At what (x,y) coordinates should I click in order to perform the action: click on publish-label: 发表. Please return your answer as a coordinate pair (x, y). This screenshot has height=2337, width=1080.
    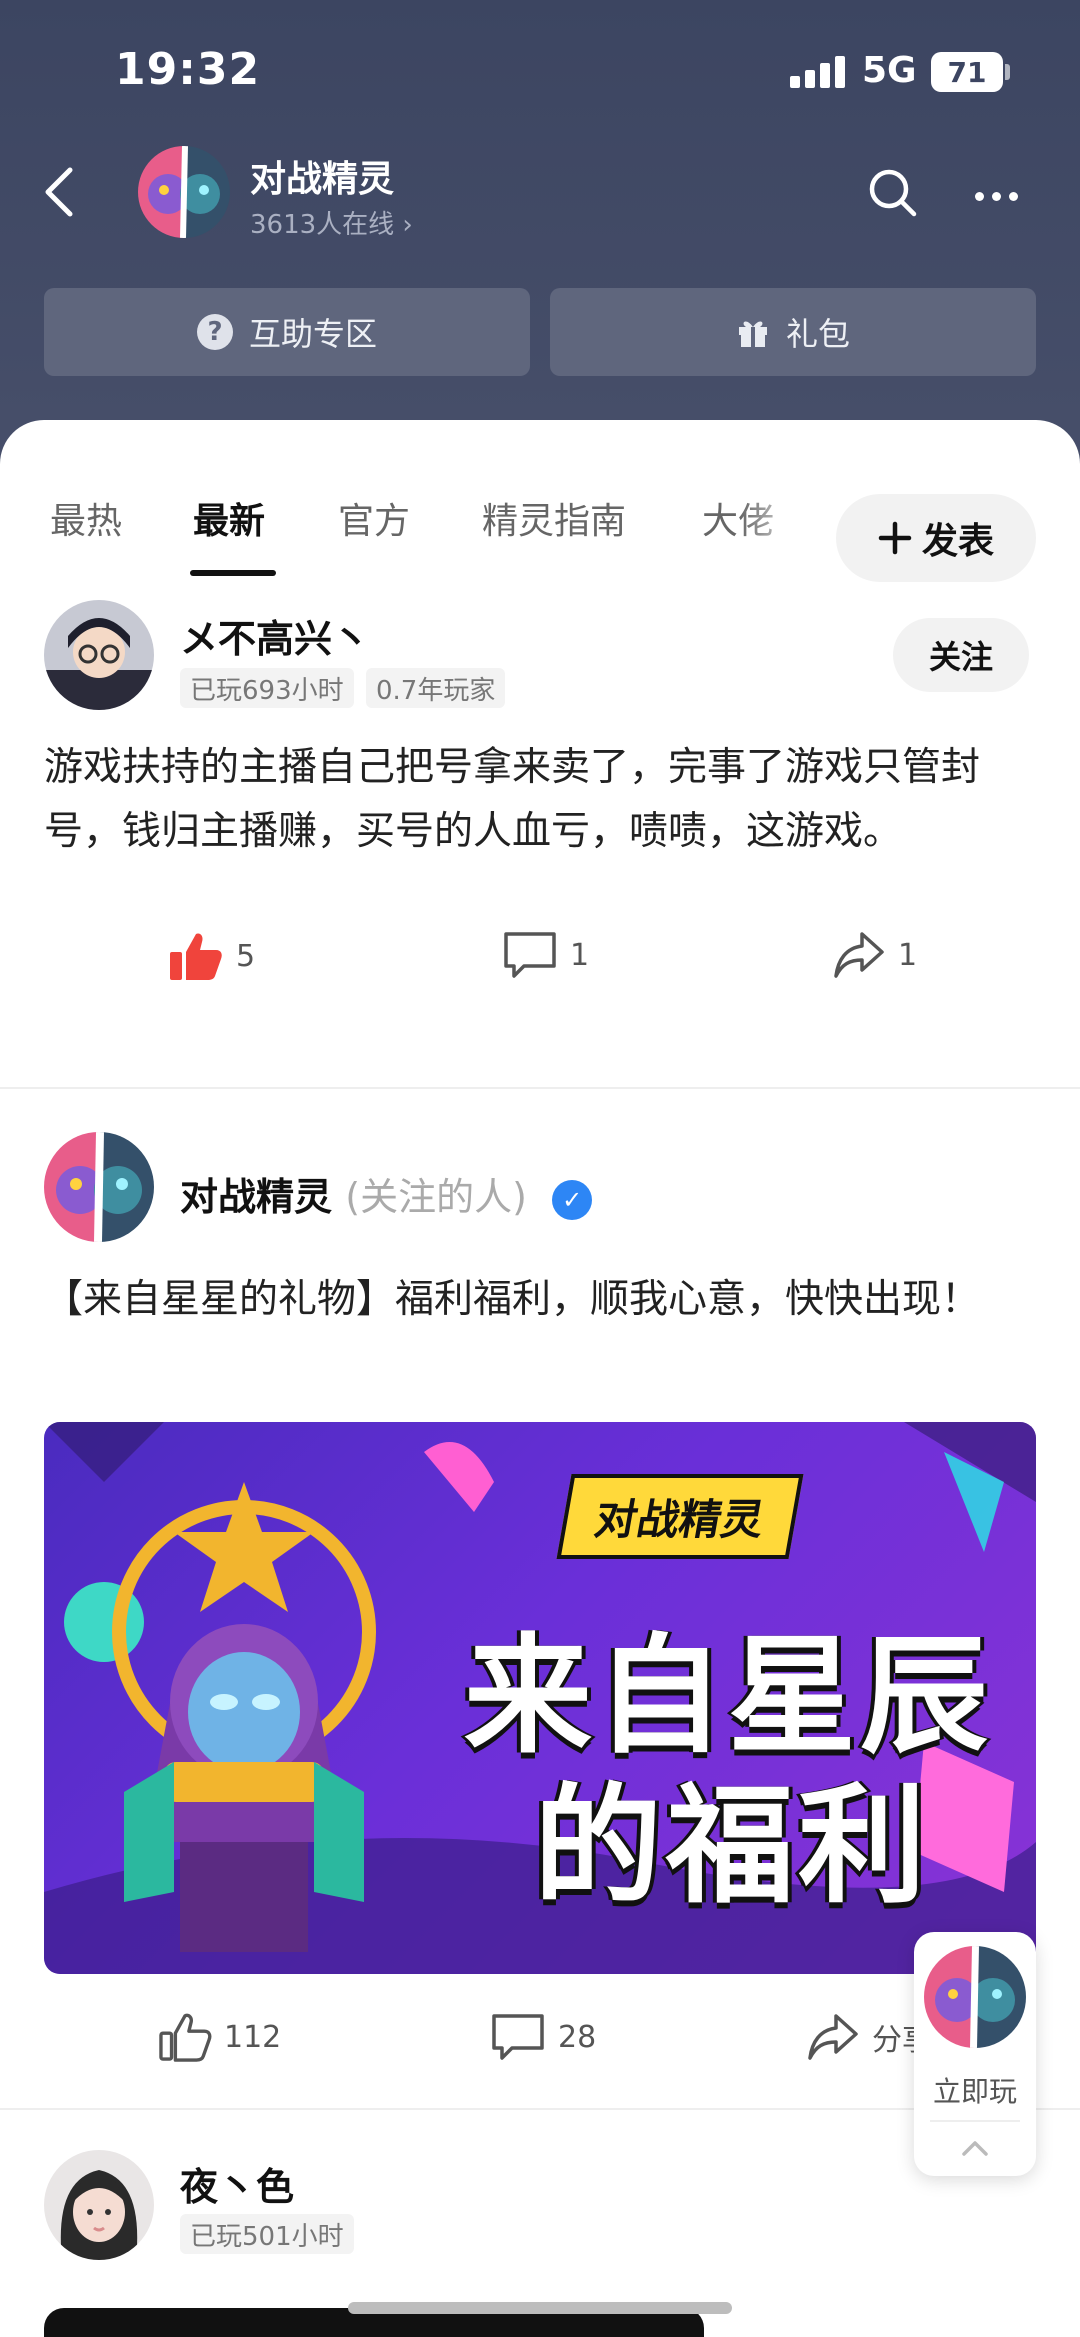
    Looking at the image, I should click on (957, 541).